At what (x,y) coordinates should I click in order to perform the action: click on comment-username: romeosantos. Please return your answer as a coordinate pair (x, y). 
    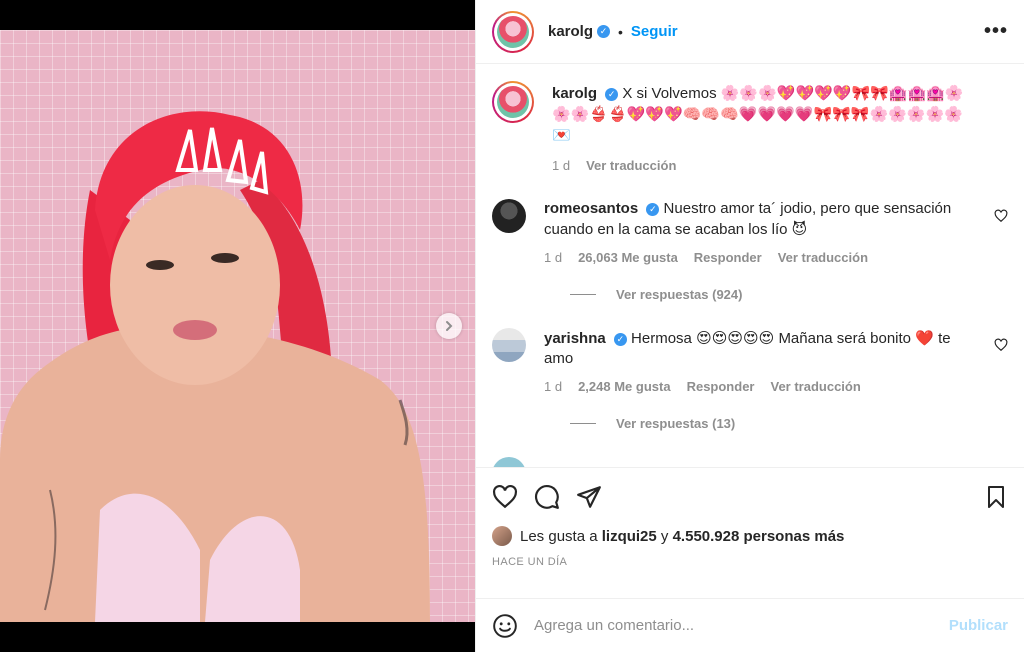
    Looking at the image, I should click on (591, 208).